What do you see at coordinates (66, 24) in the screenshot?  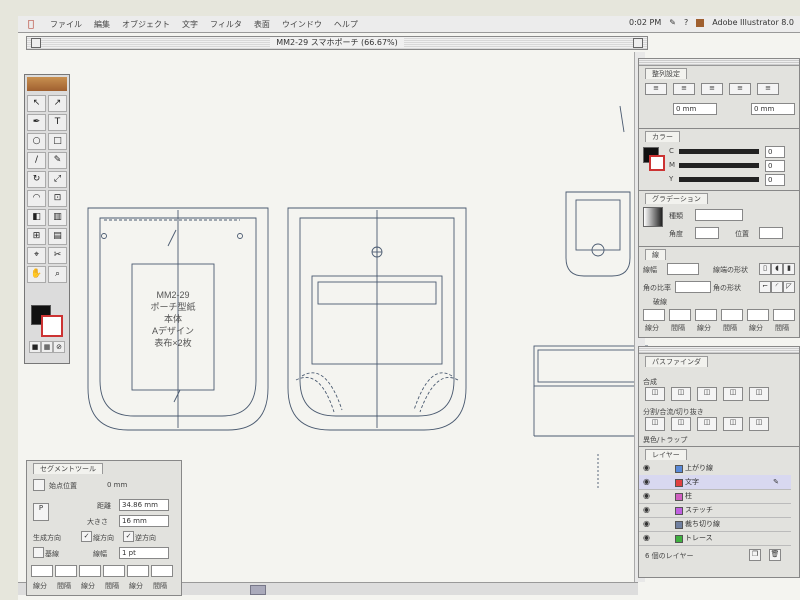 I see `menu-file: ファイル` at bounding box center [66, 24].